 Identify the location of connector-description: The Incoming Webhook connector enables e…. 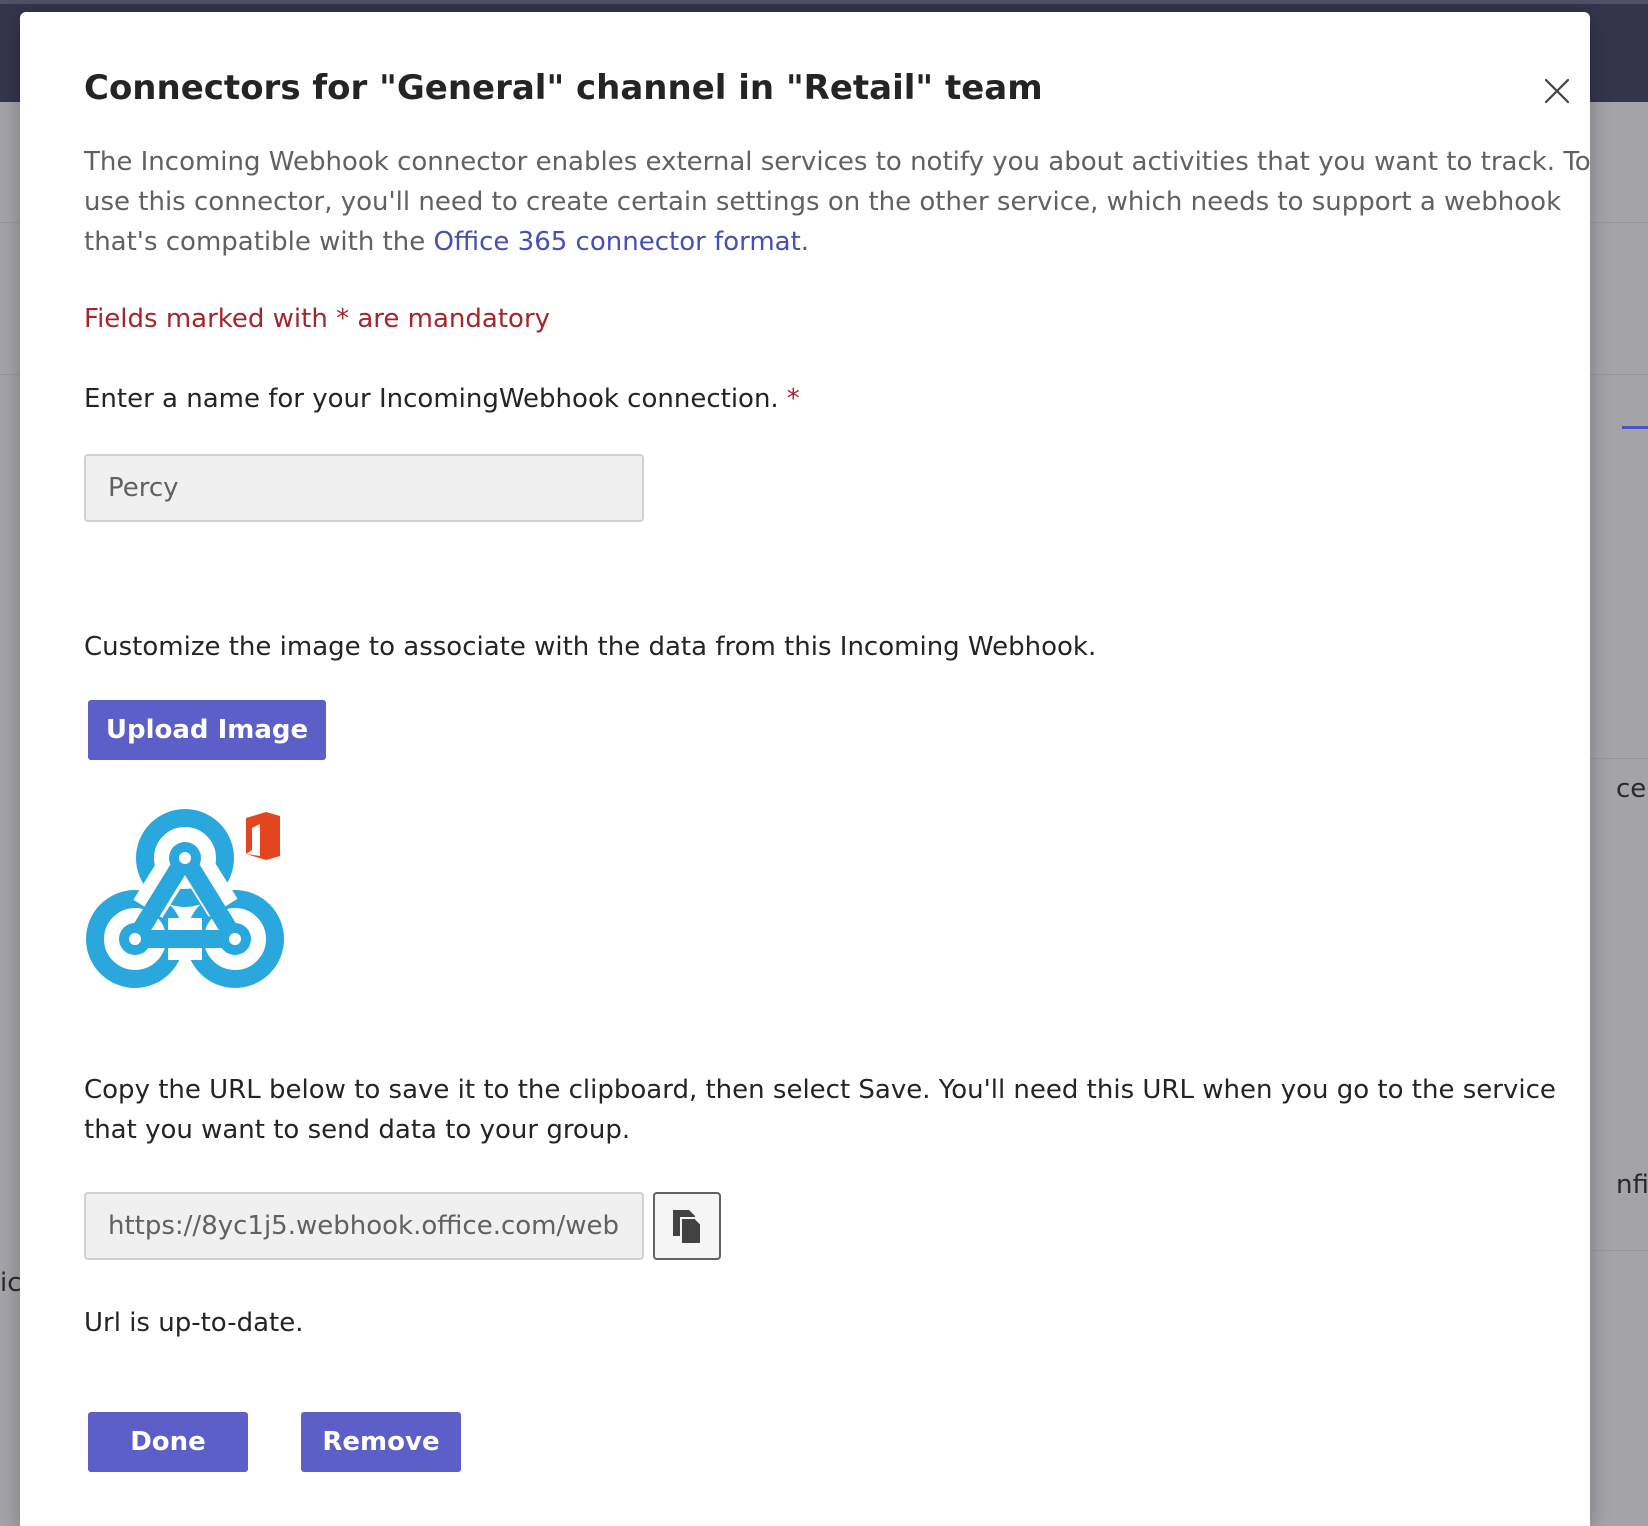
(839, 202).